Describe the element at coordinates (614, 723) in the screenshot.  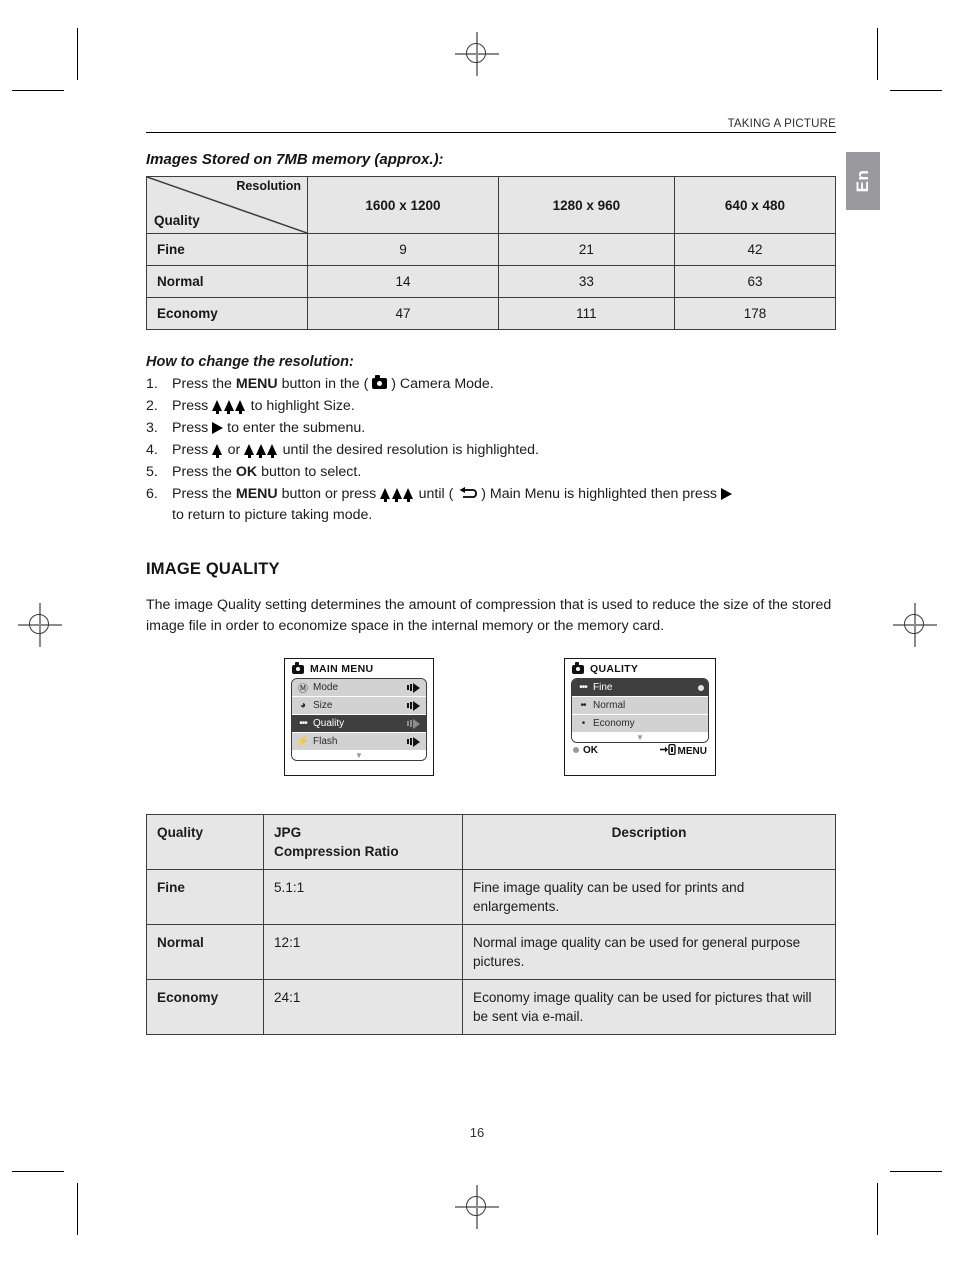
I see `quality-option-label: Economy` at that location.